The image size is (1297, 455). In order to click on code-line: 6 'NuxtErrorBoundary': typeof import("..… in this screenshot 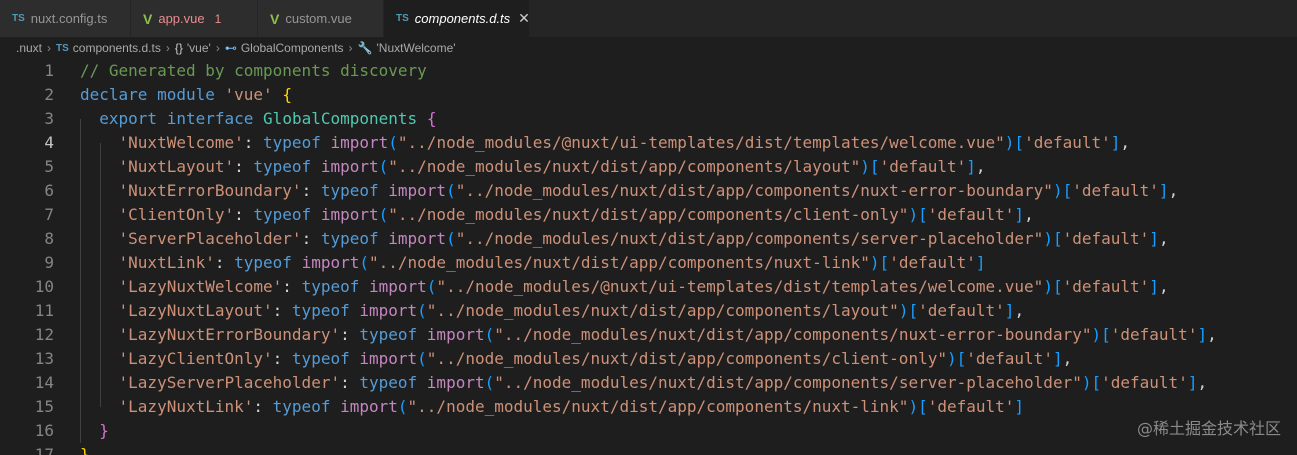, I will do `click(648, 191)`.